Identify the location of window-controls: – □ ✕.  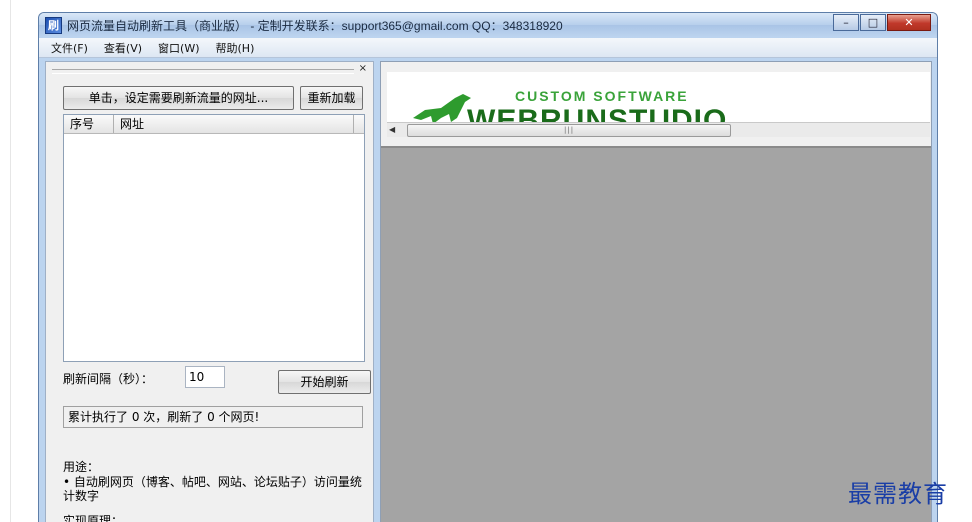
(881, 23).